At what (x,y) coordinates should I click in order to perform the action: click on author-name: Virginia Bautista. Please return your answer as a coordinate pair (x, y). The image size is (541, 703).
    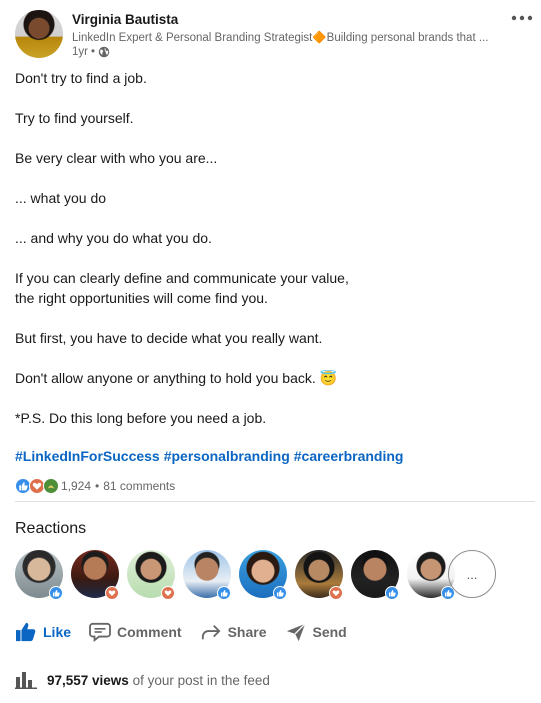
    Looking at the image, I should click on (125, 19).